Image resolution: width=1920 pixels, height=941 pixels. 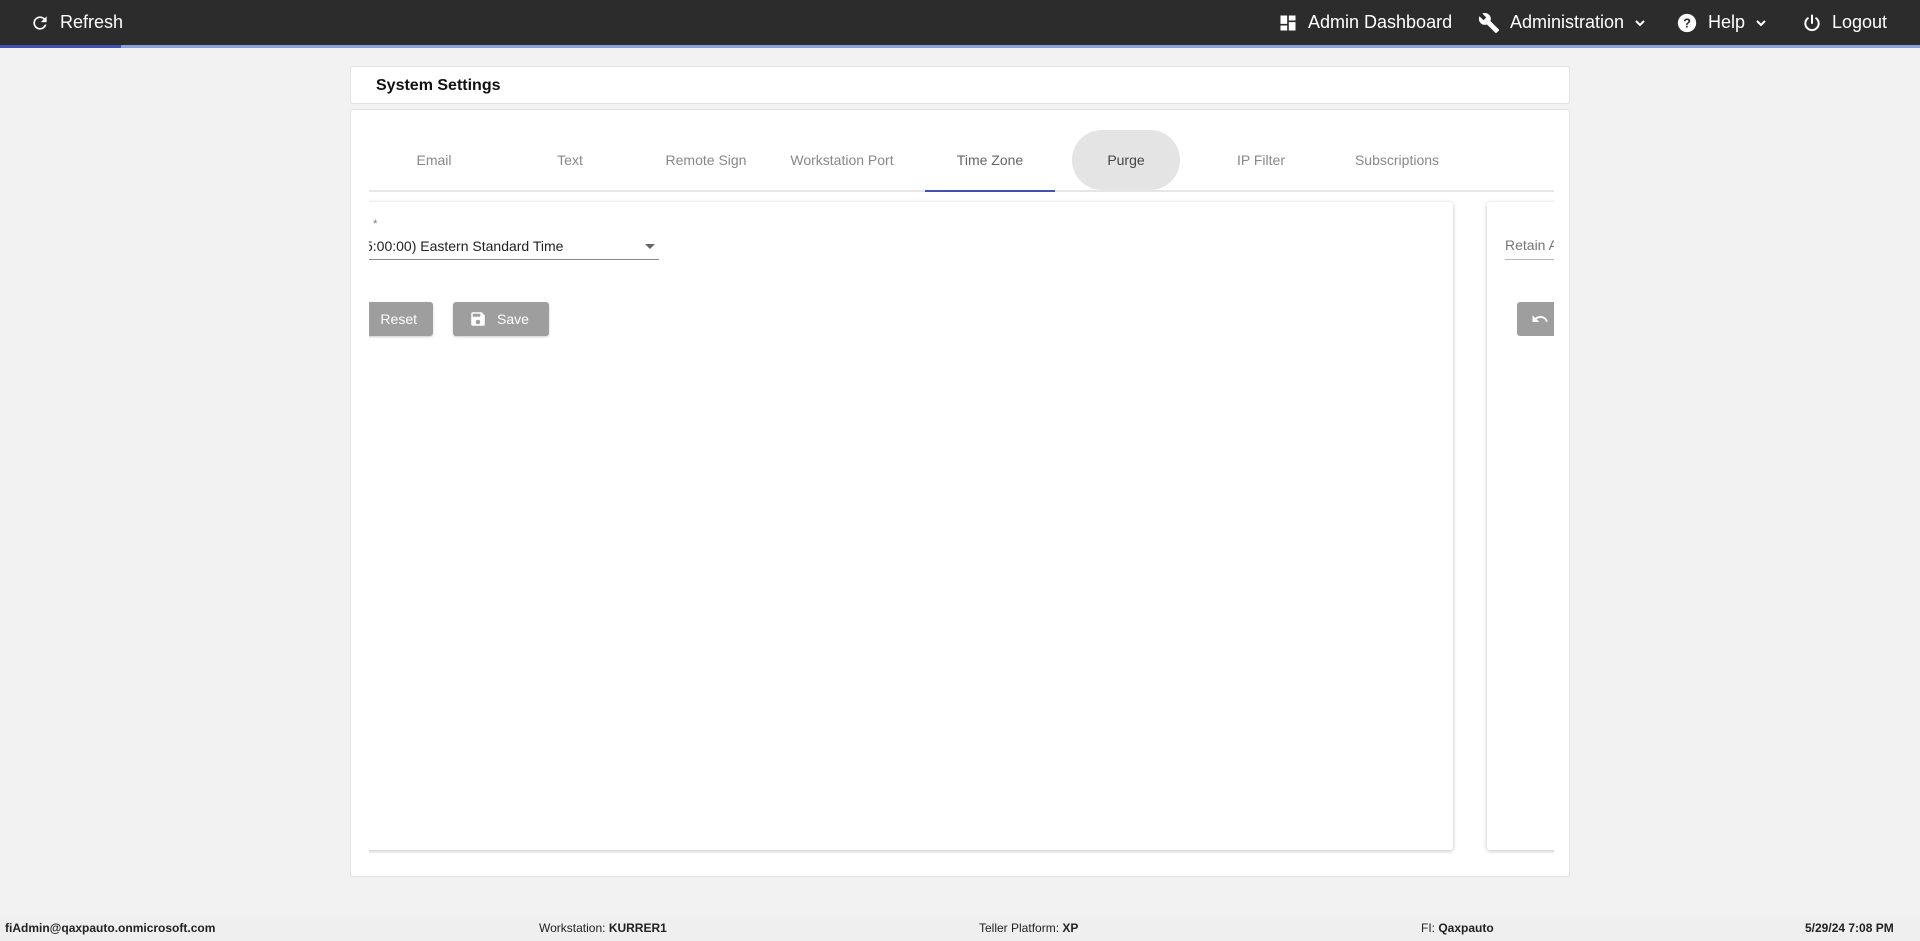 I want to click on progress-fill, so click(x=60, y=46).